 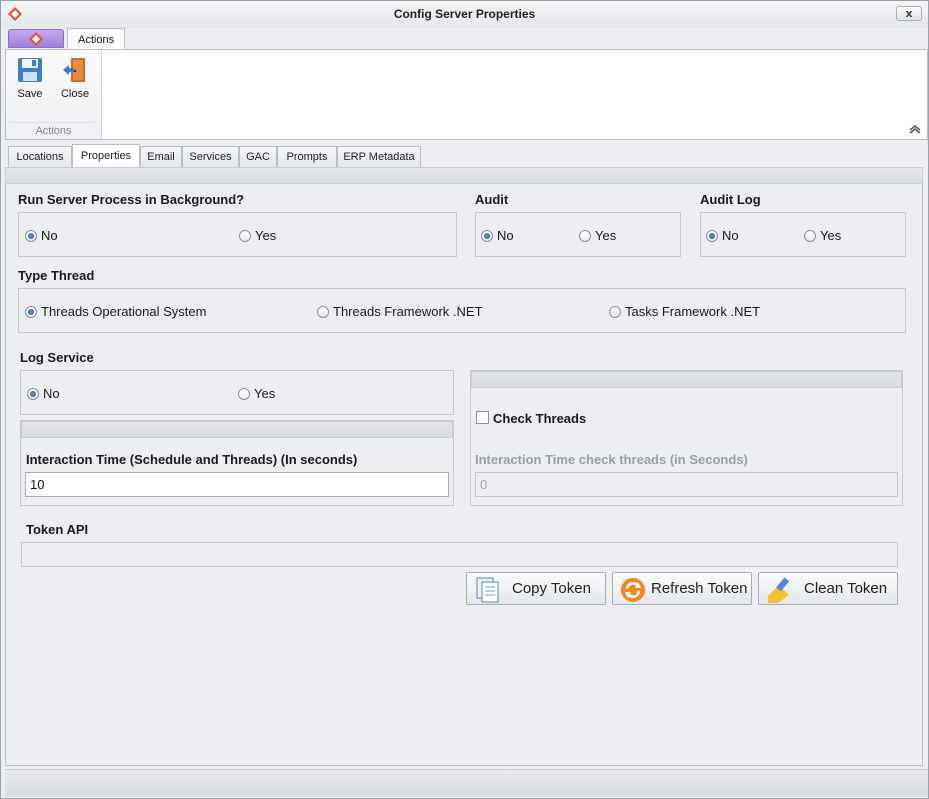 I want to click on log-service-no-radio: No, so click(x=43, y=393).